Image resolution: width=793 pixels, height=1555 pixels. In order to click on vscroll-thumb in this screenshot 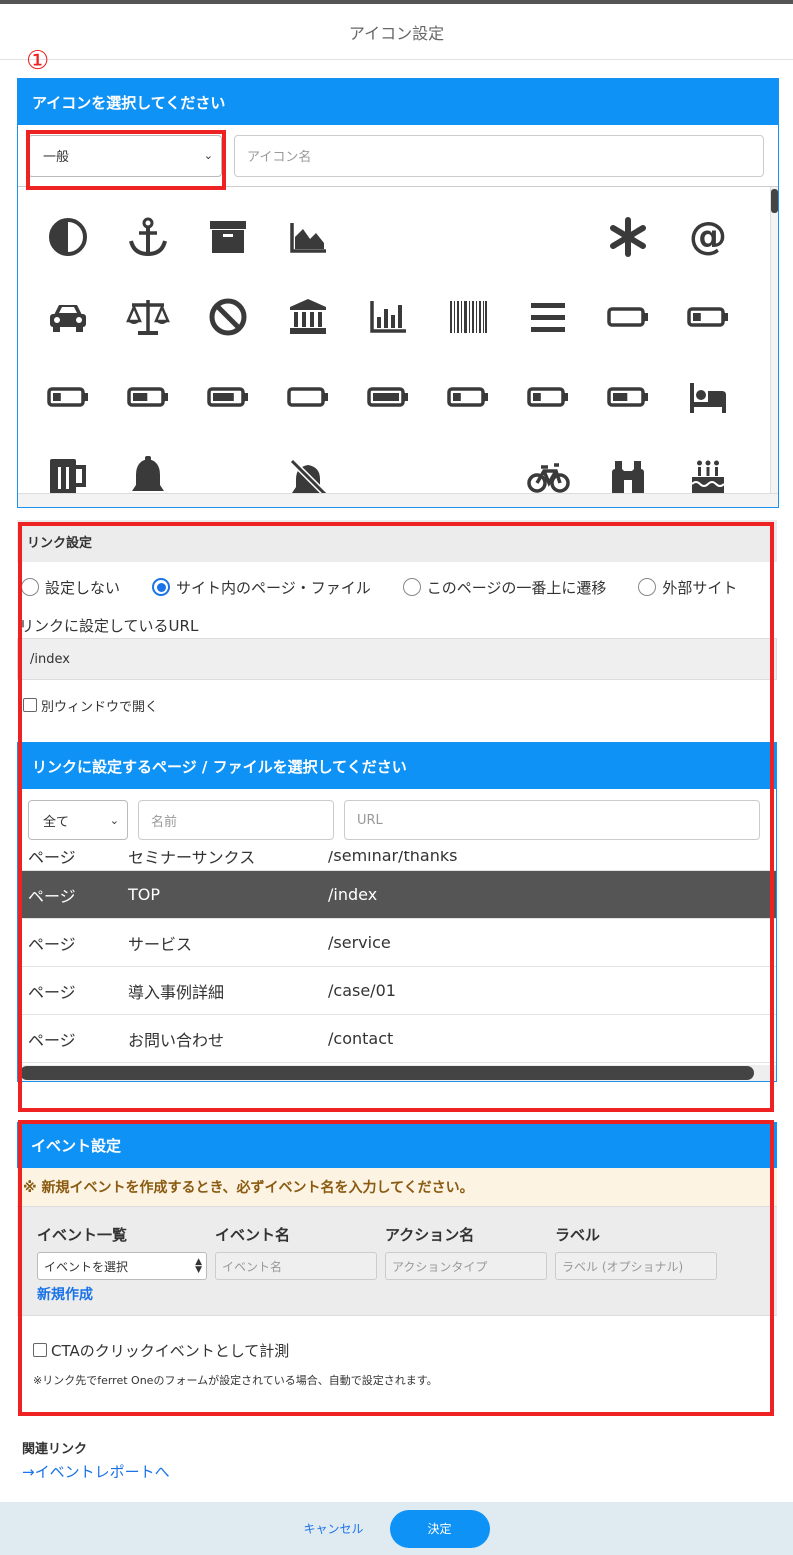, I will do `click(774, 201)`.